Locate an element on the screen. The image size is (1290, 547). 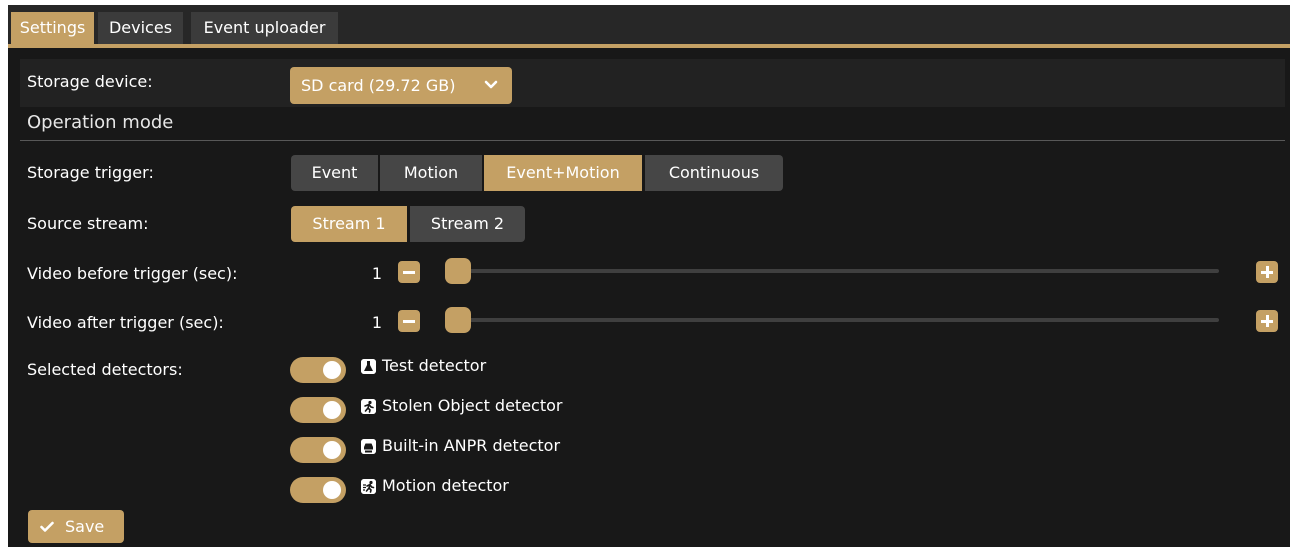
motion-detector-toggle is located at coordinates (318, 490).